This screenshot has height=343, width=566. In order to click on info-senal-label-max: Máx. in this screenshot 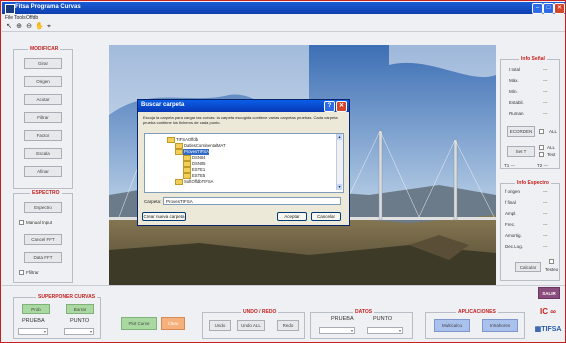, I will do `click(514, 80)`.